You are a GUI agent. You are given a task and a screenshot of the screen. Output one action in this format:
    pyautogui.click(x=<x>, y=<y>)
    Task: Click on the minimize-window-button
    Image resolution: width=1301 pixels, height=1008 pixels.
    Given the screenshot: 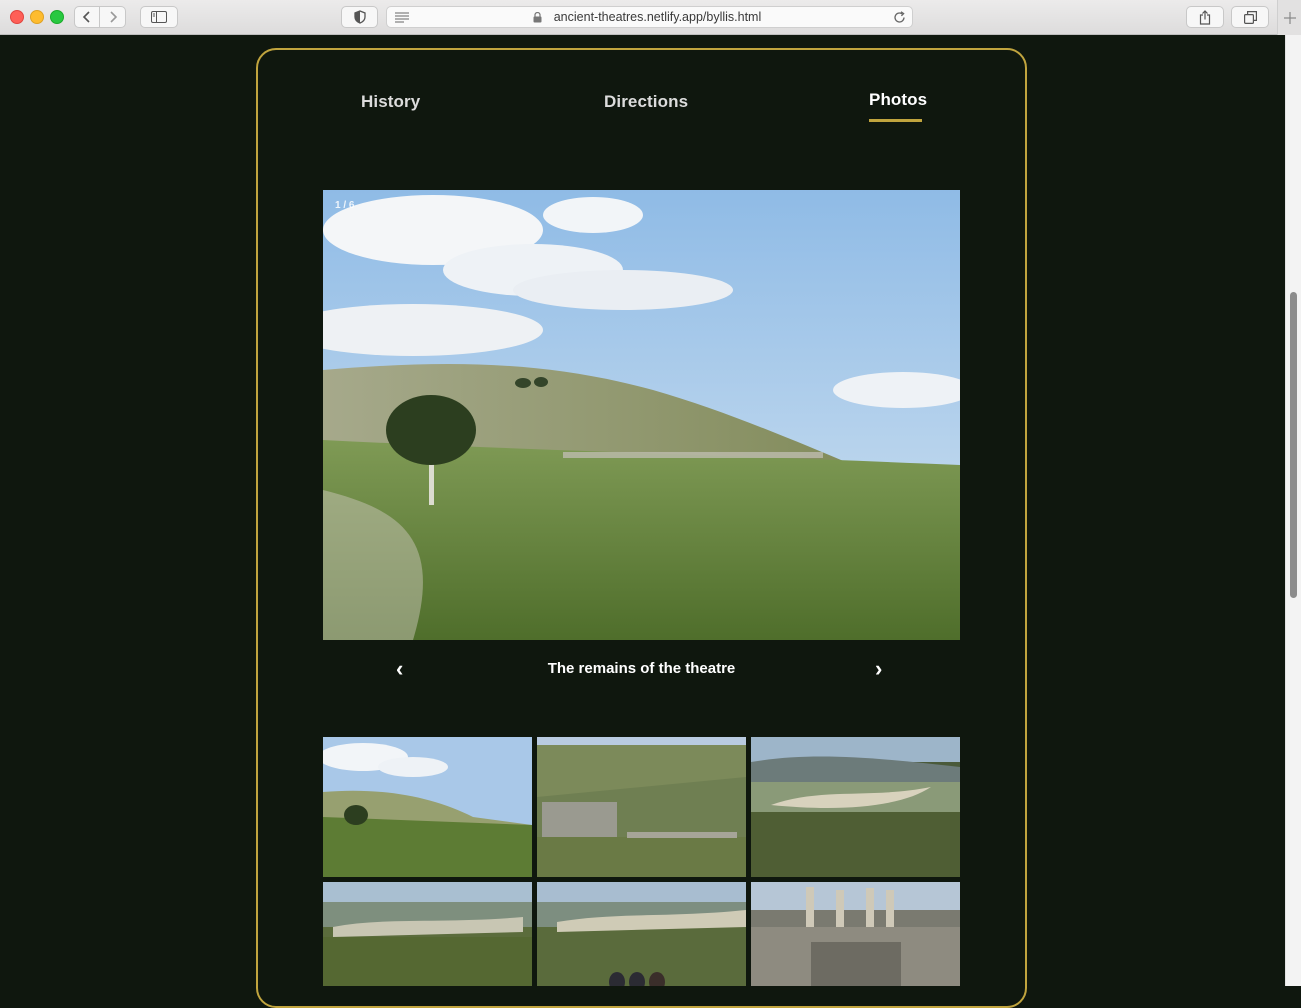 What is the action you would take?
    pyautogui.click(x=37, y=17)
    